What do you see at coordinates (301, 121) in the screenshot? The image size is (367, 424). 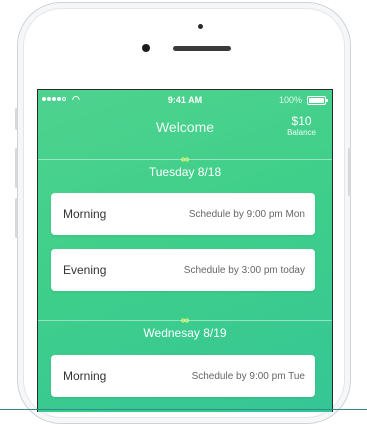 I see `balance-amount: $10` at bounding box center [301, 121].